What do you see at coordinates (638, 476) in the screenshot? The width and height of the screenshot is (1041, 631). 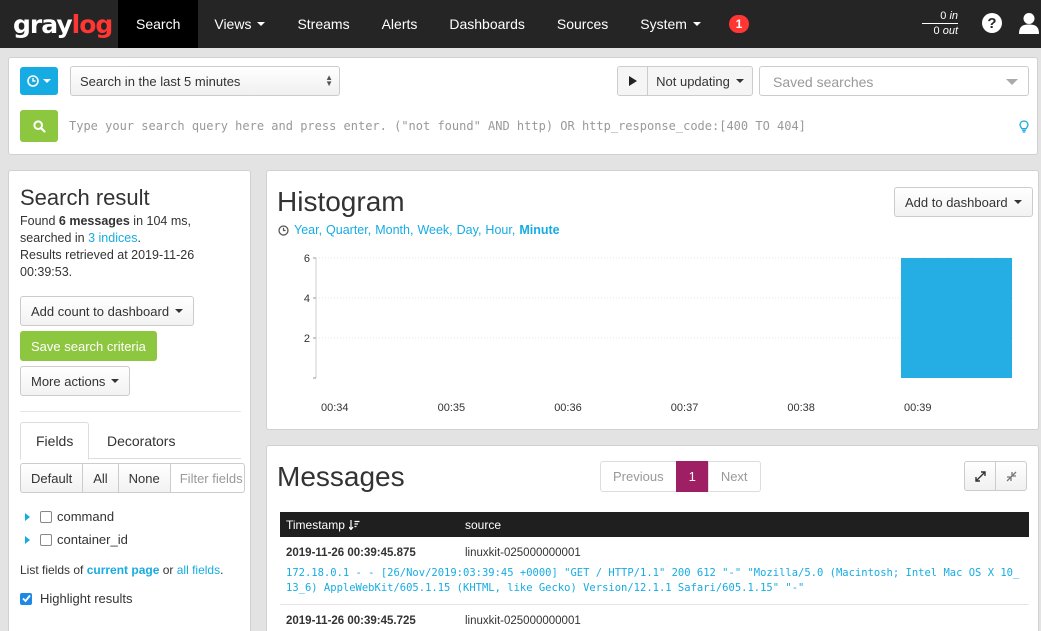 I see `pagination-previous: Previous` at bounding box center [638, 476].